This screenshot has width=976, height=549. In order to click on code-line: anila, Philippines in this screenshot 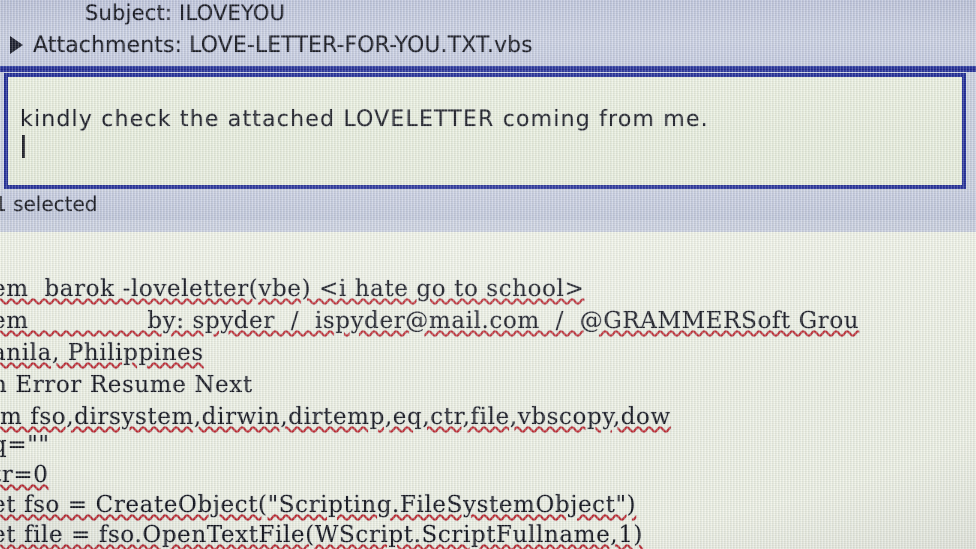, I will do `click(102, 353)`.